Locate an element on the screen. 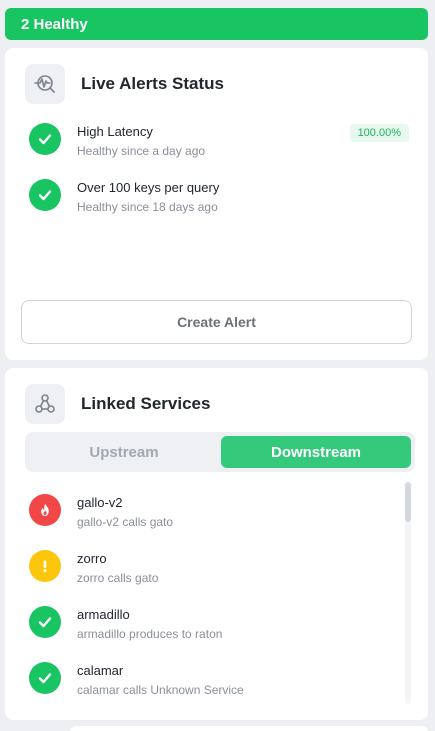  health-status-banner: 2 Healthy is located at coordinates (216, 24).